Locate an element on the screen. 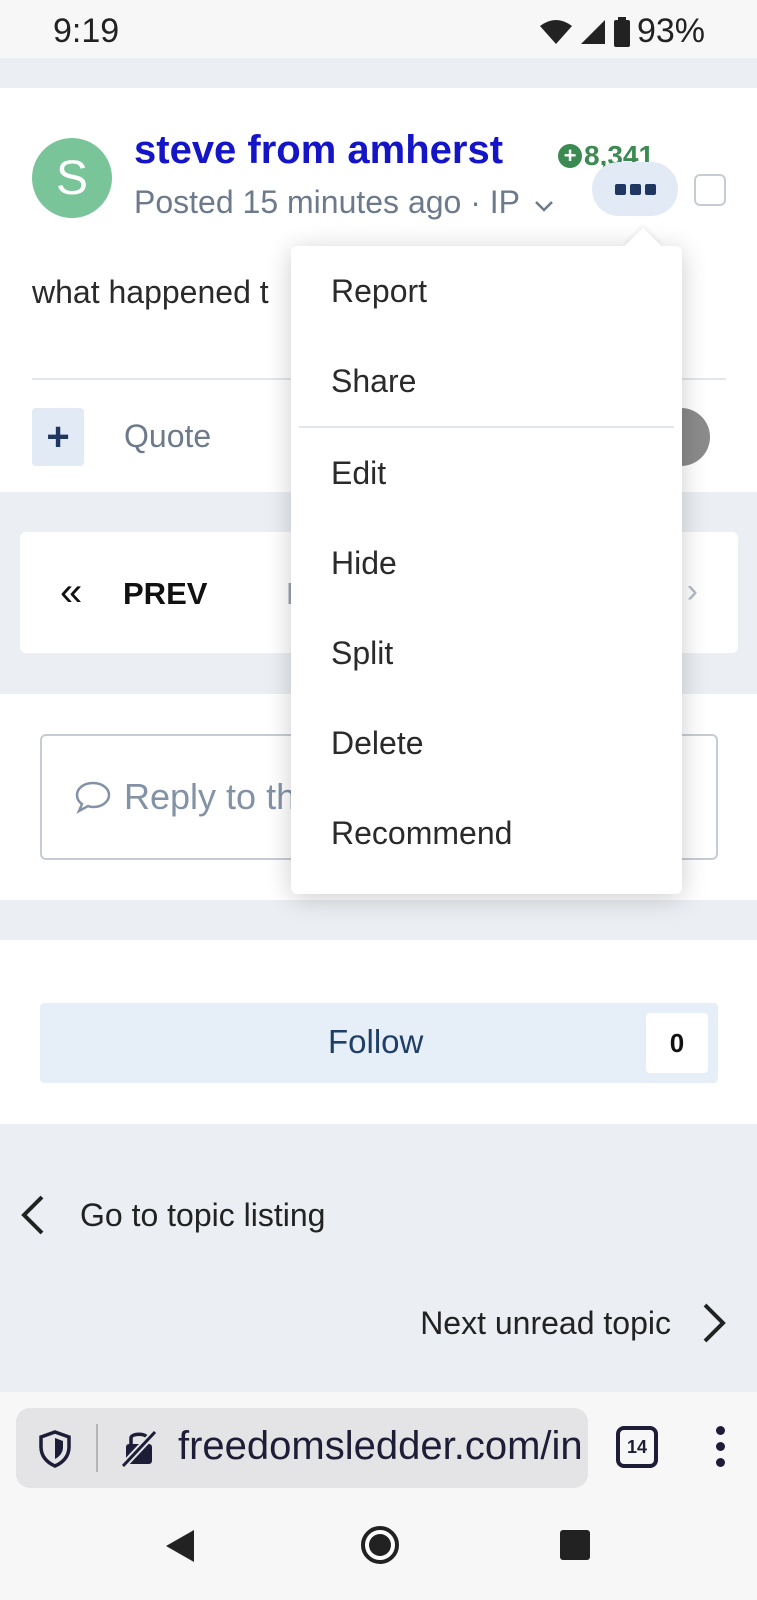  status-bar: 9:19 93% is located at coordinates (378, 29).